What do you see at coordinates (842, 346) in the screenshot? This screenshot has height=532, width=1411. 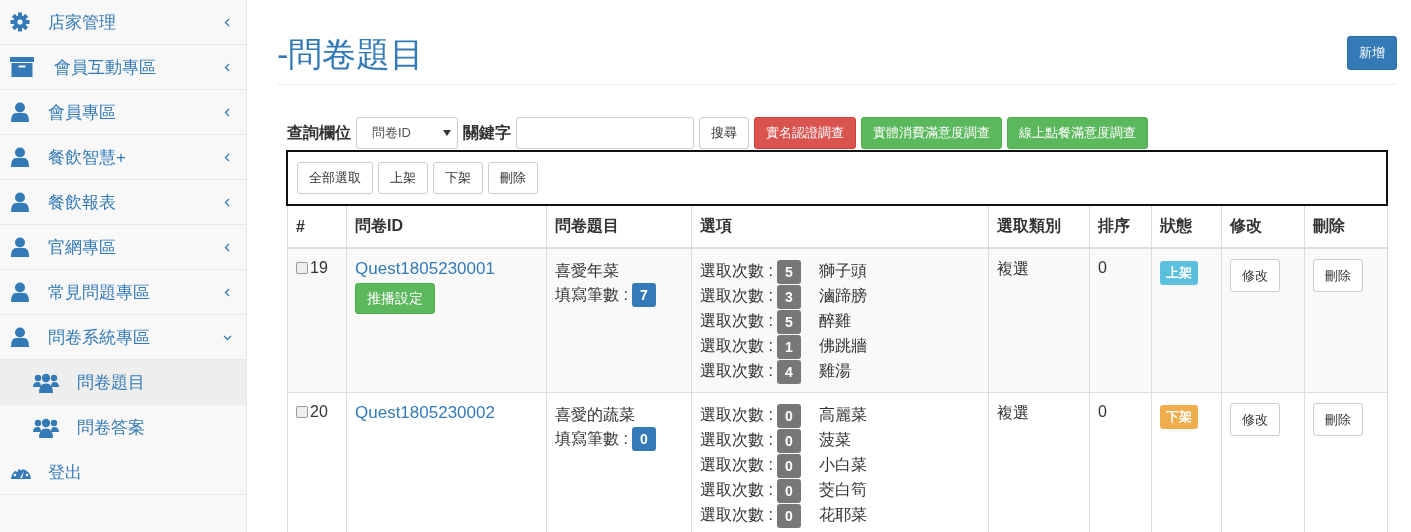 I see `option-name: 佛跳牆` at bounding box center [842, 346].